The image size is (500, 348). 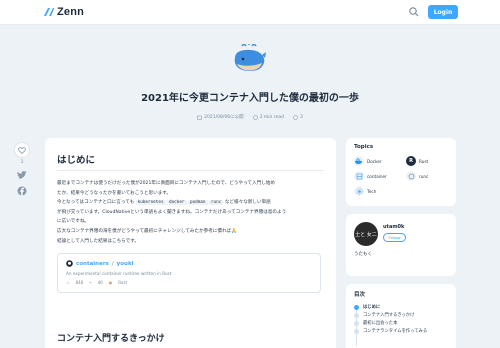 What do you see at coordinates (250, 12) in the screenshot?
I see `top-header: Zenn Login` at bounding box center [250, 12].